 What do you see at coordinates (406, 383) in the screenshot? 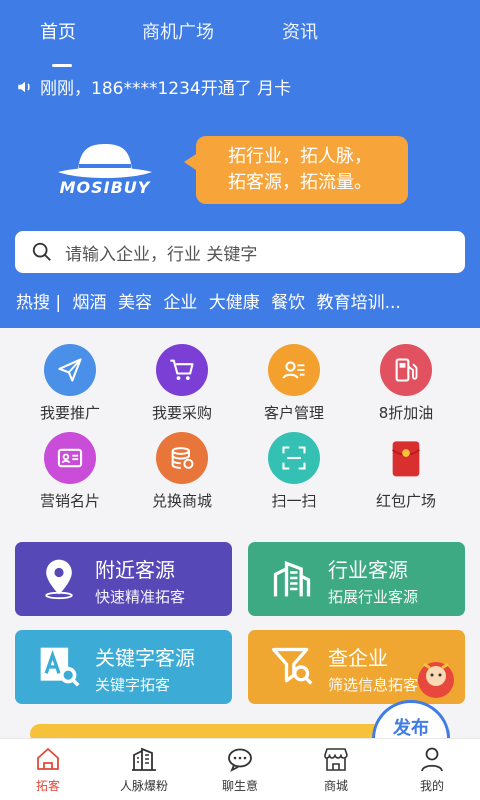
I see `grid-item-fuel-discount: 8折加油` at bounding box center [406, 383].